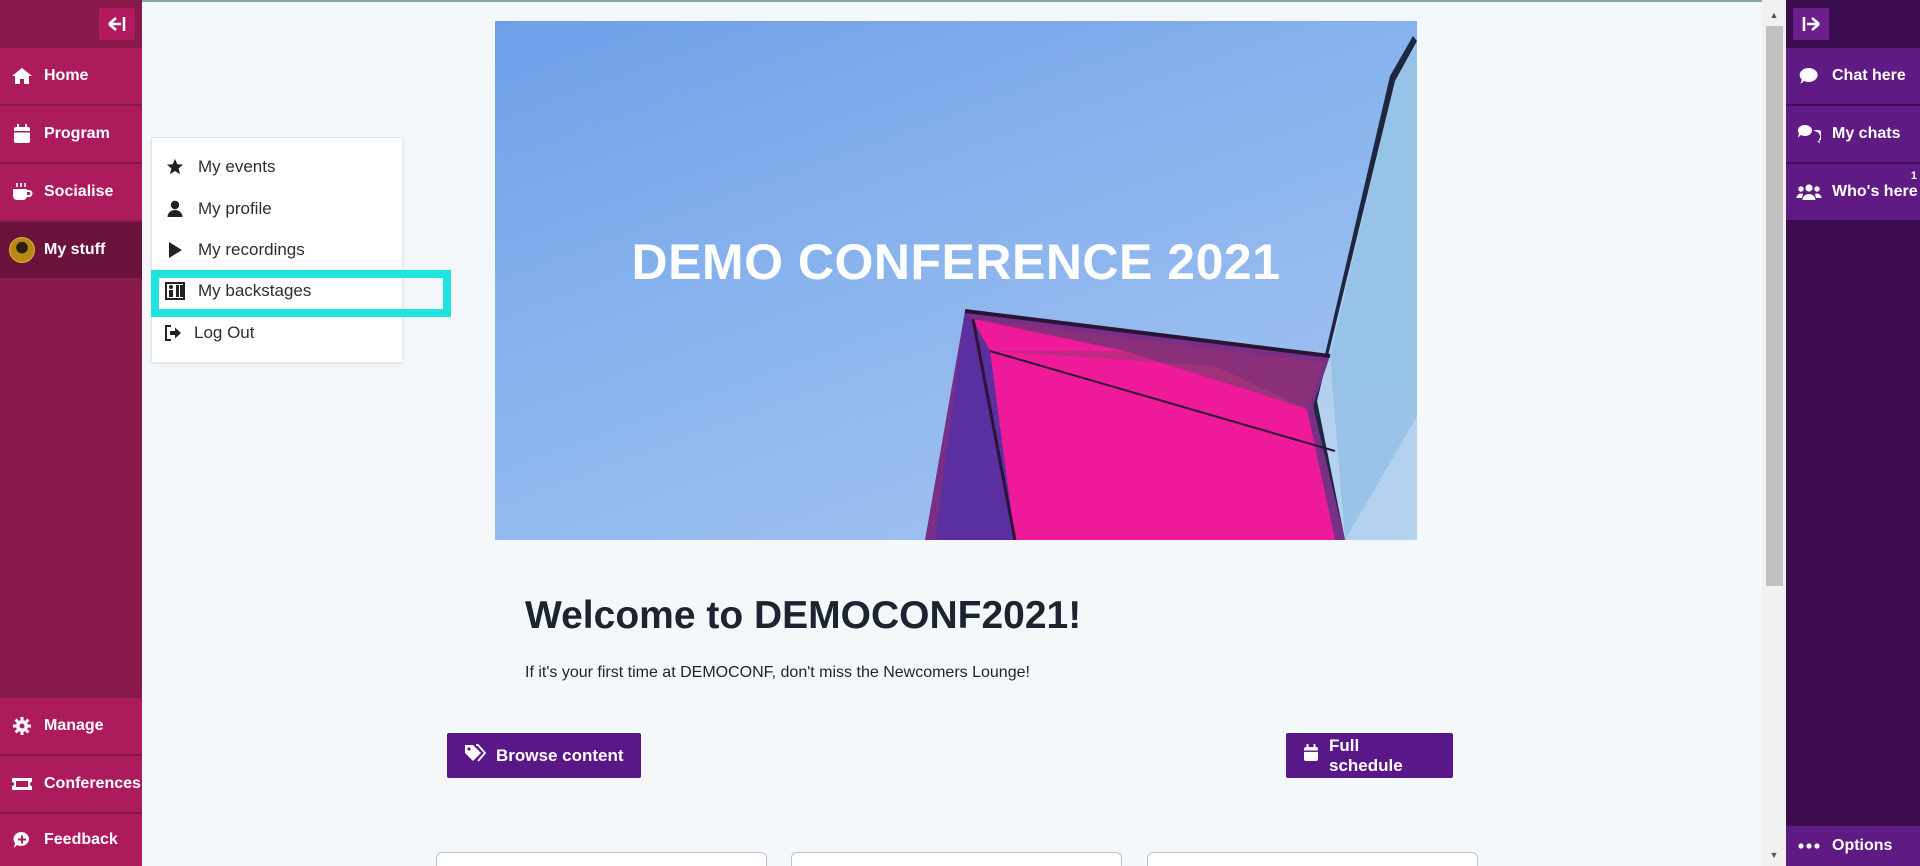 The height and width of the screenshot is (866, 1920). Describe the element at coordinates (22, 726) in the screenshot. I see `gear-icon` at that location.